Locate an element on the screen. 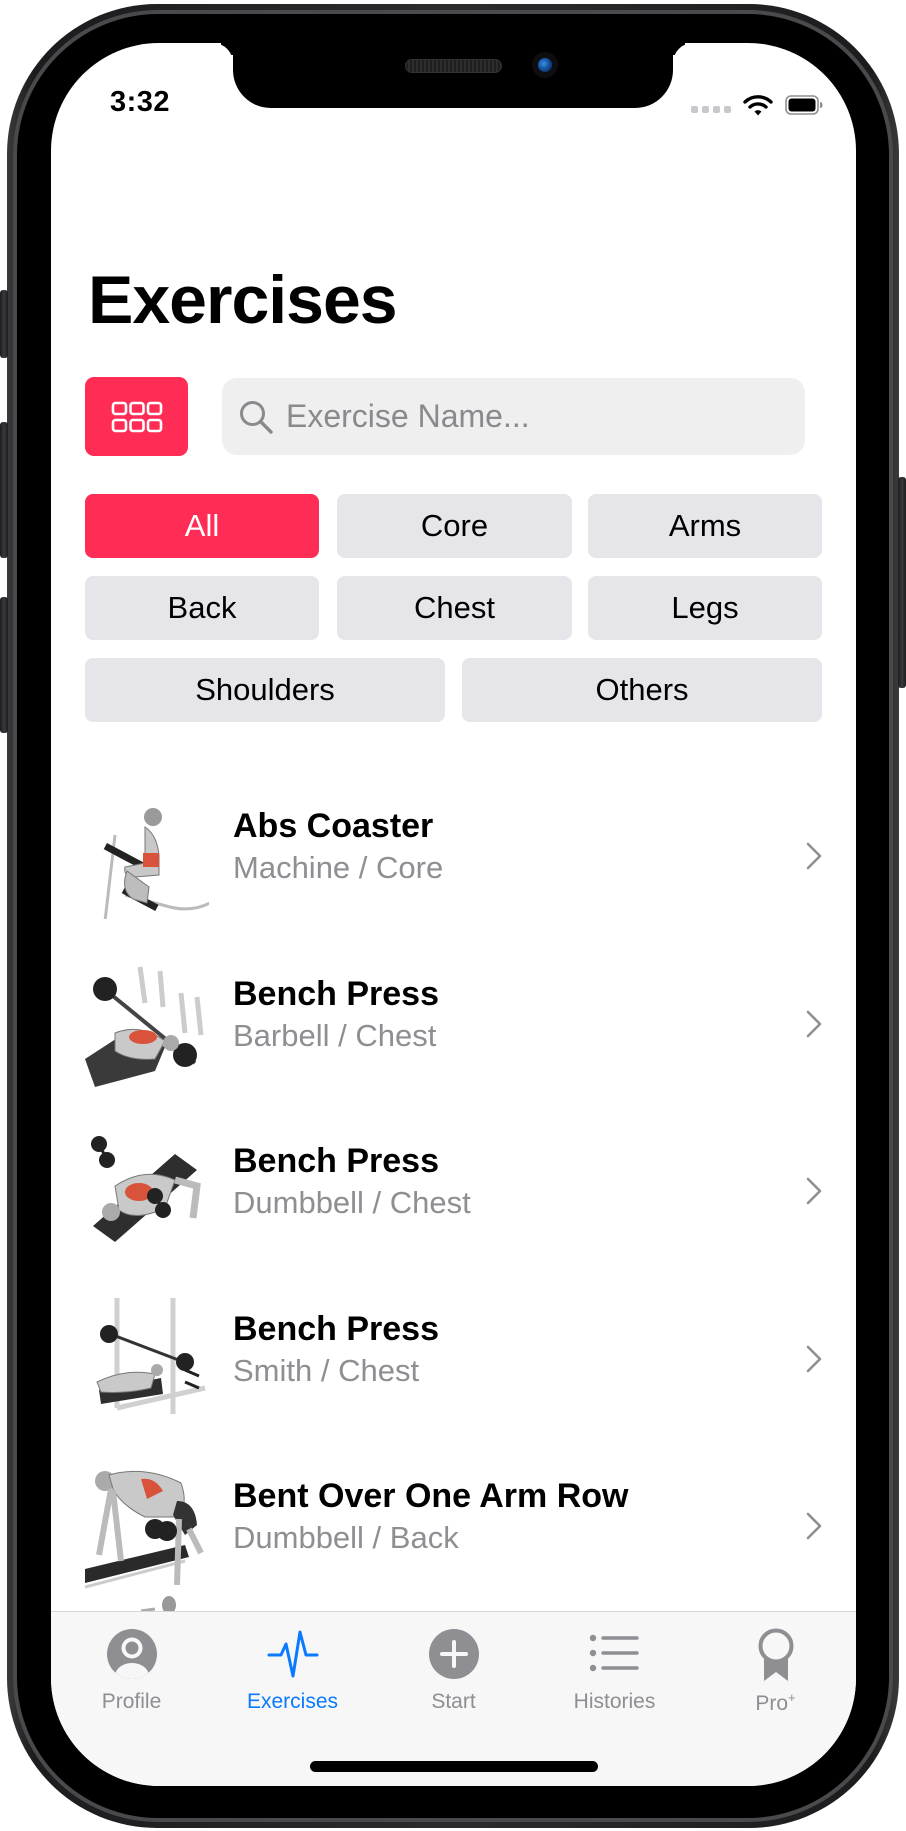 Image resolution: width=906 pixels, height=1831 pixels. search-input is located at coordinates (536, 416).